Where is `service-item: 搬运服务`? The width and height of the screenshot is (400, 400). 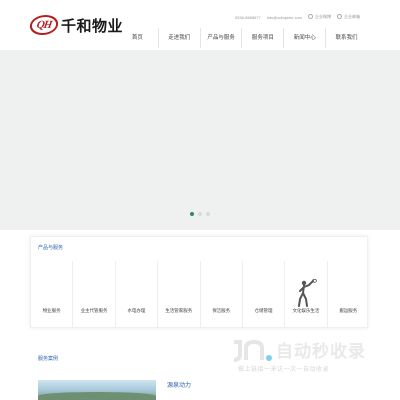 service-item: 搬运服务 is located at coordinates (347, 294).